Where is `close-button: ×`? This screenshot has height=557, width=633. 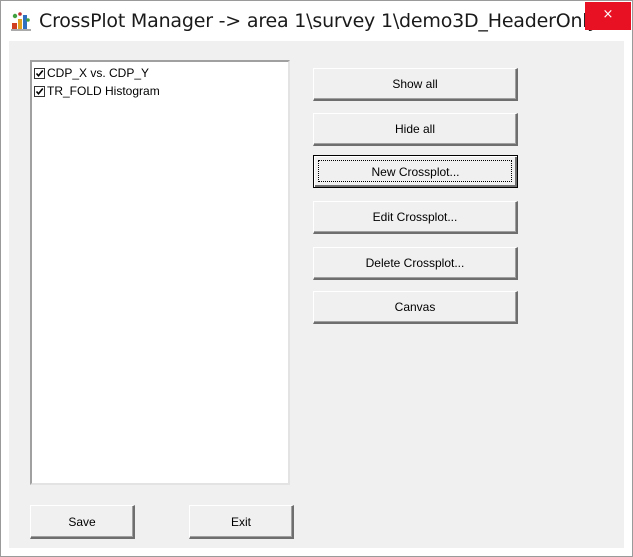 close-button: × is located at coordinates (608, 16).